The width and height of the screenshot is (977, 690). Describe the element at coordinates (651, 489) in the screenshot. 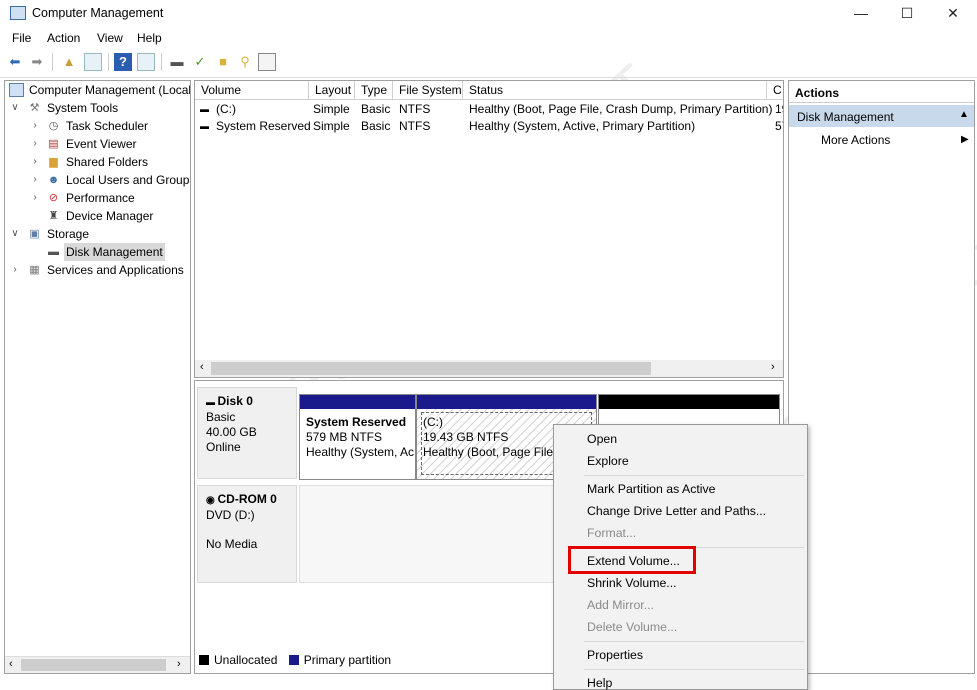

I see `menu-item-mark-partition-active: Mark Partition as Active` at that location.